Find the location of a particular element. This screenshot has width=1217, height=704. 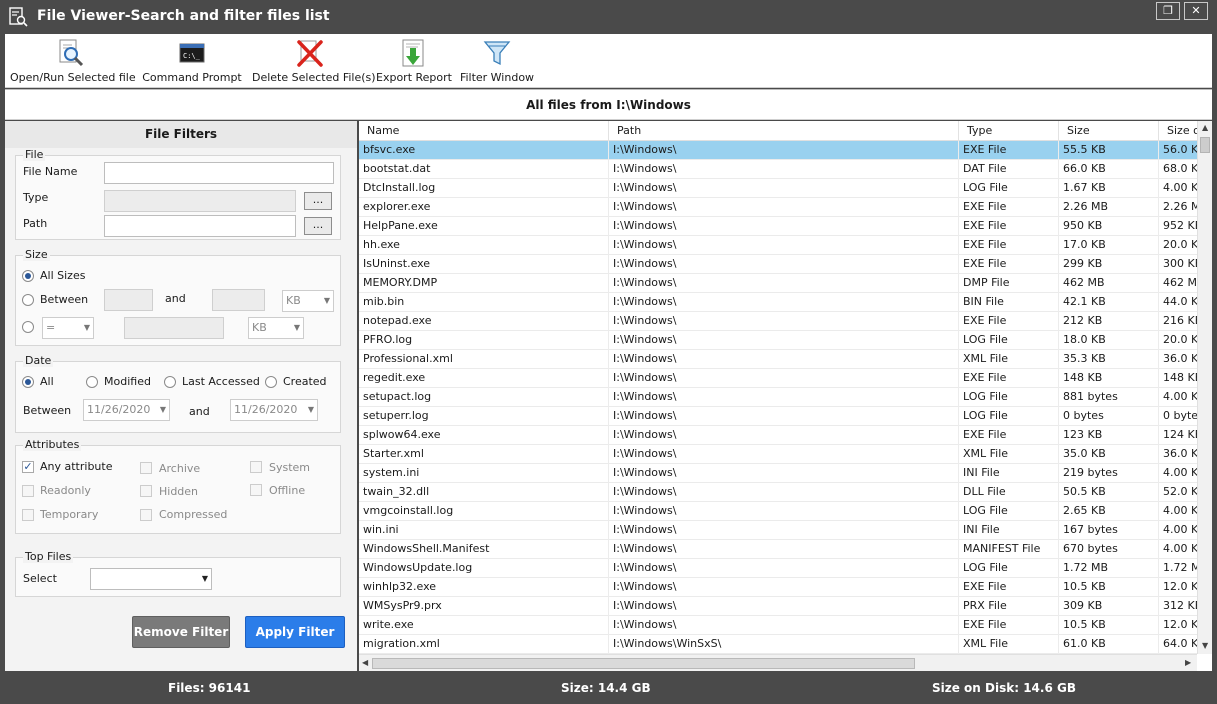

command-prompt-button: C:\_ Command Prompt is located at coordinates (192, 61).